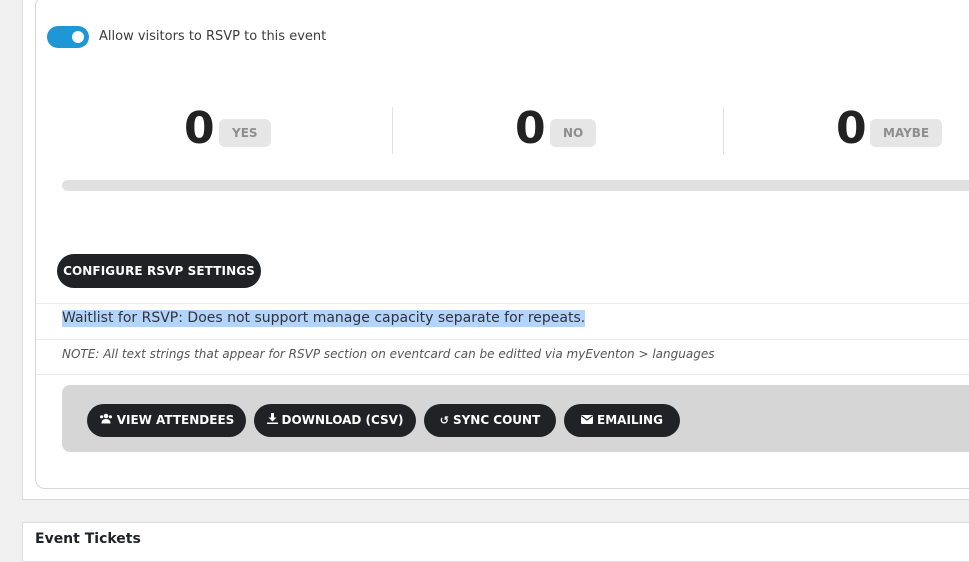 The height and width of the screenshot is (562, 969). What do you see at coordinates (245, 133) in the screenshot?
I see `stat-yes-badge: YES` at bounding box center [245, 133].